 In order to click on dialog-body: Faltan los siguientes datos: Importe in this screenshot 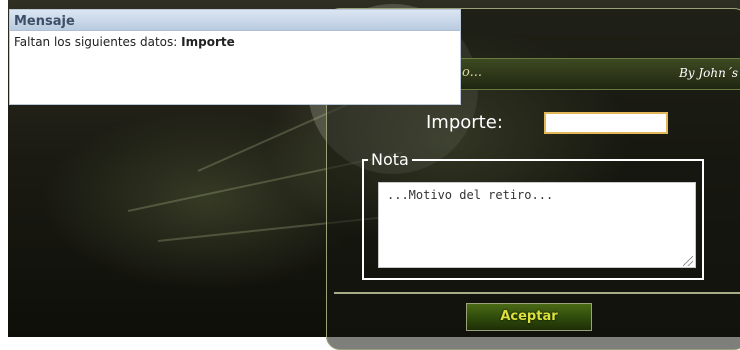, I will do `click(235, 42)`.